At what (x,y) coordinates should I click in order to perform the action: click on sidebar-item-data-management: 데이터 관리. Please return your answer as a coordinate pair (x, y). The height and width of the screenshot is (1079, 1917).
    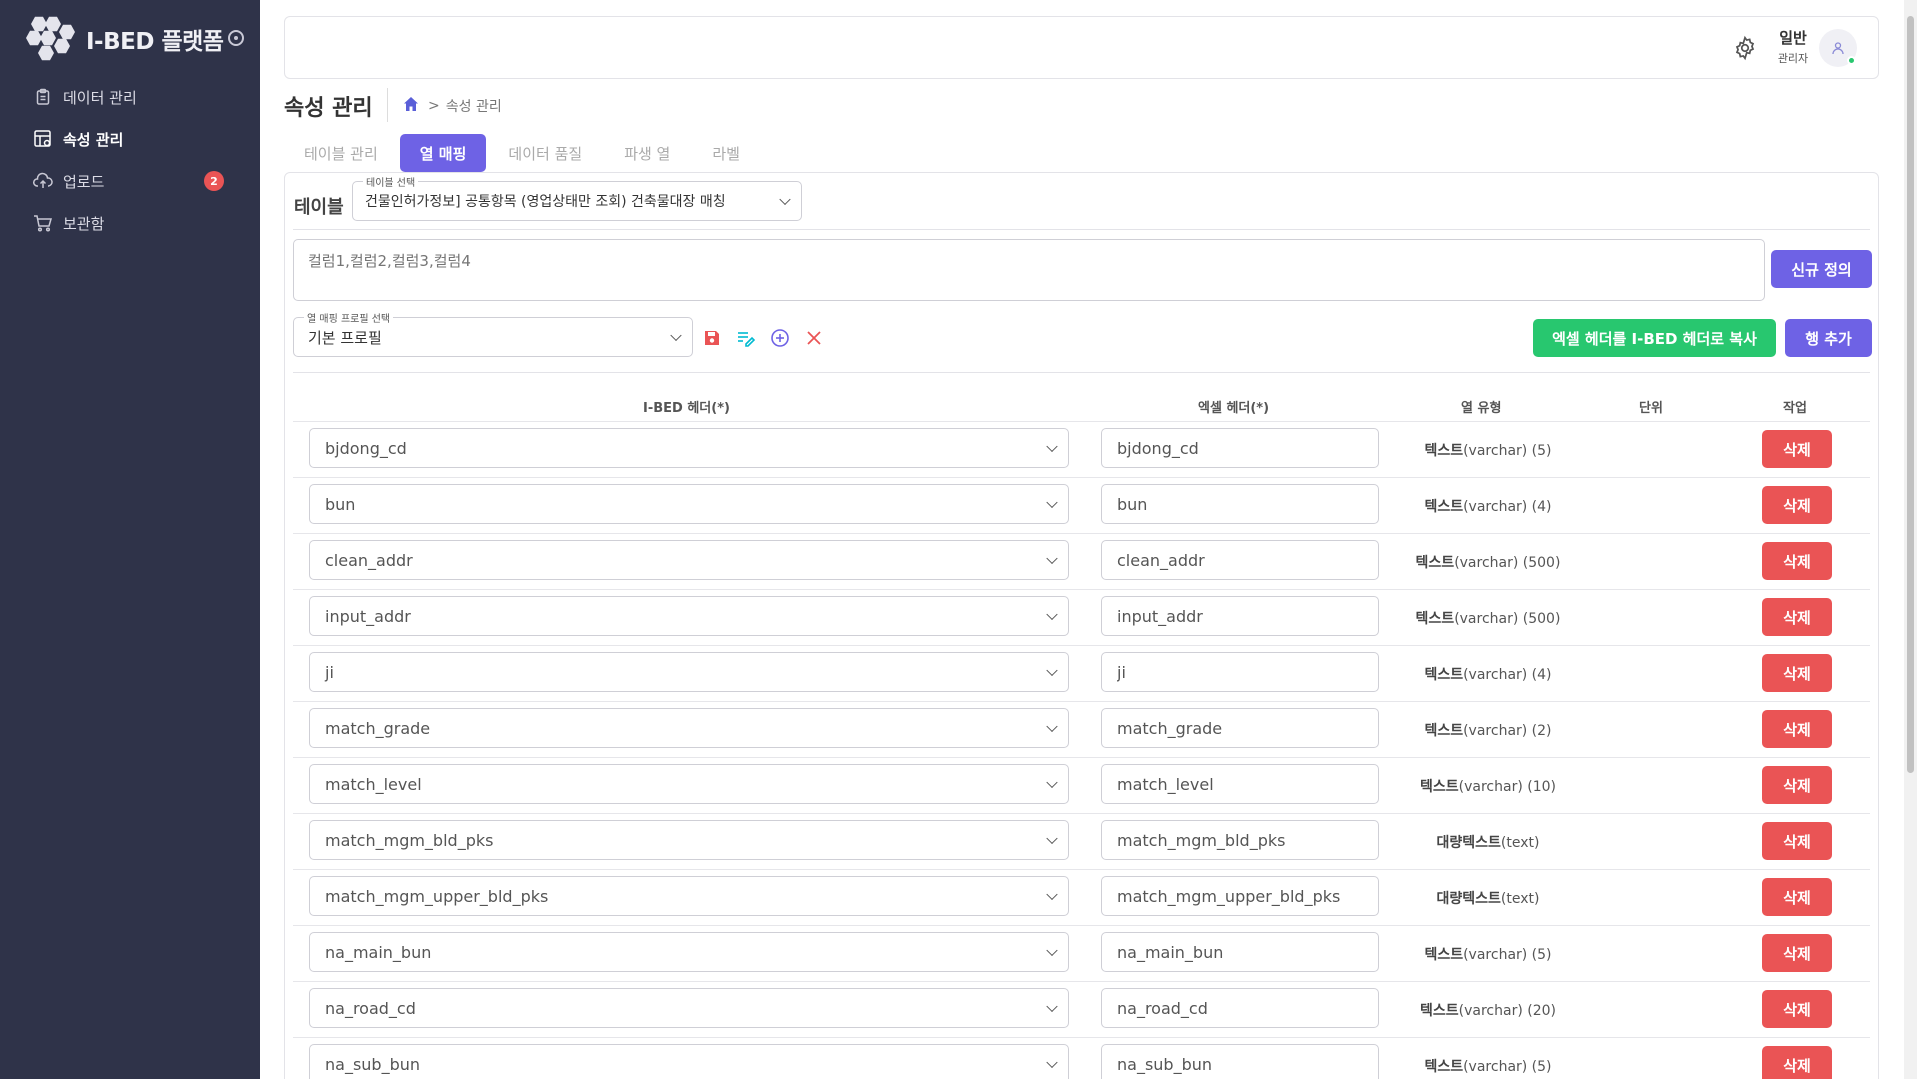
    Looking at the image, I should click on (130, 97).